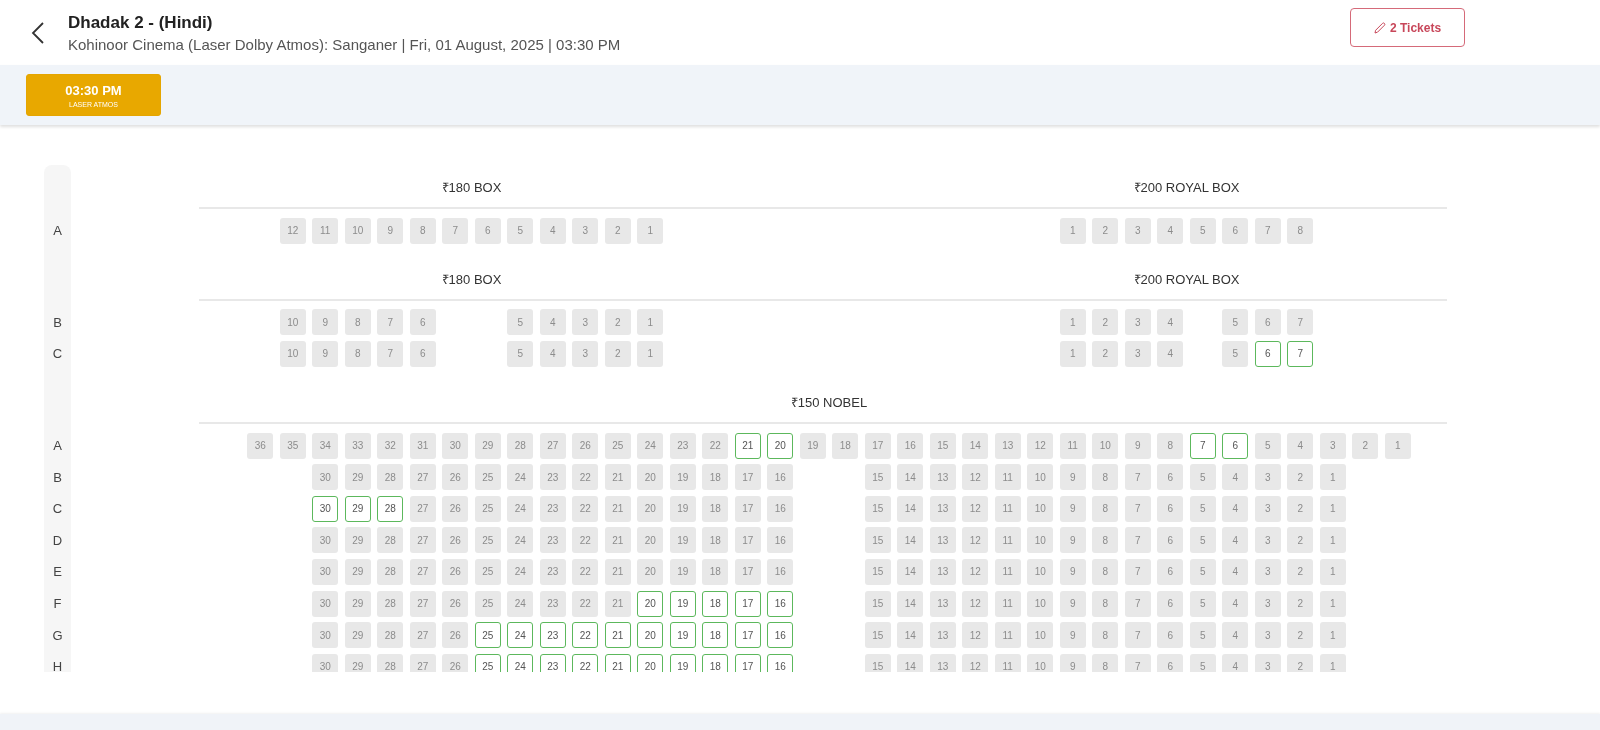  What do you see at coordinates (357, 445) in the screenshot?
I see `seat: 33` at bounding box center [357, 445].